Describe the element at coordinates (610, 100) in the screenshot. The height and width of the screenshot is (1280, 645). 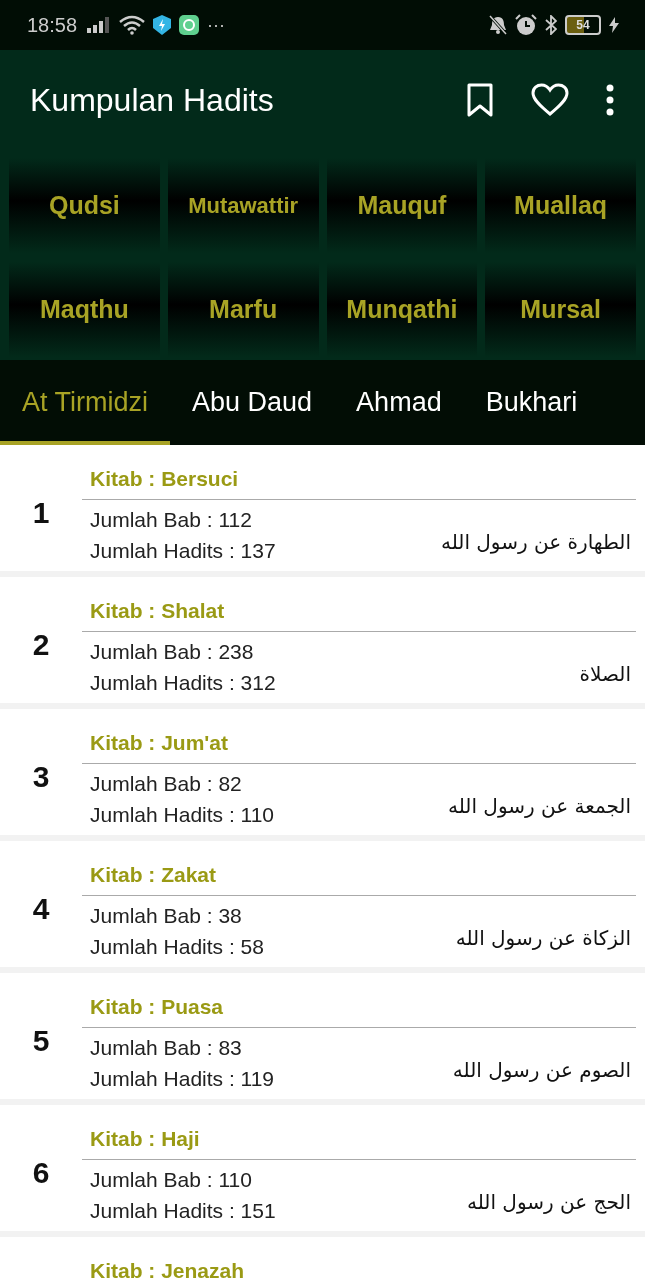
I see `more-menu-icon` at that location.